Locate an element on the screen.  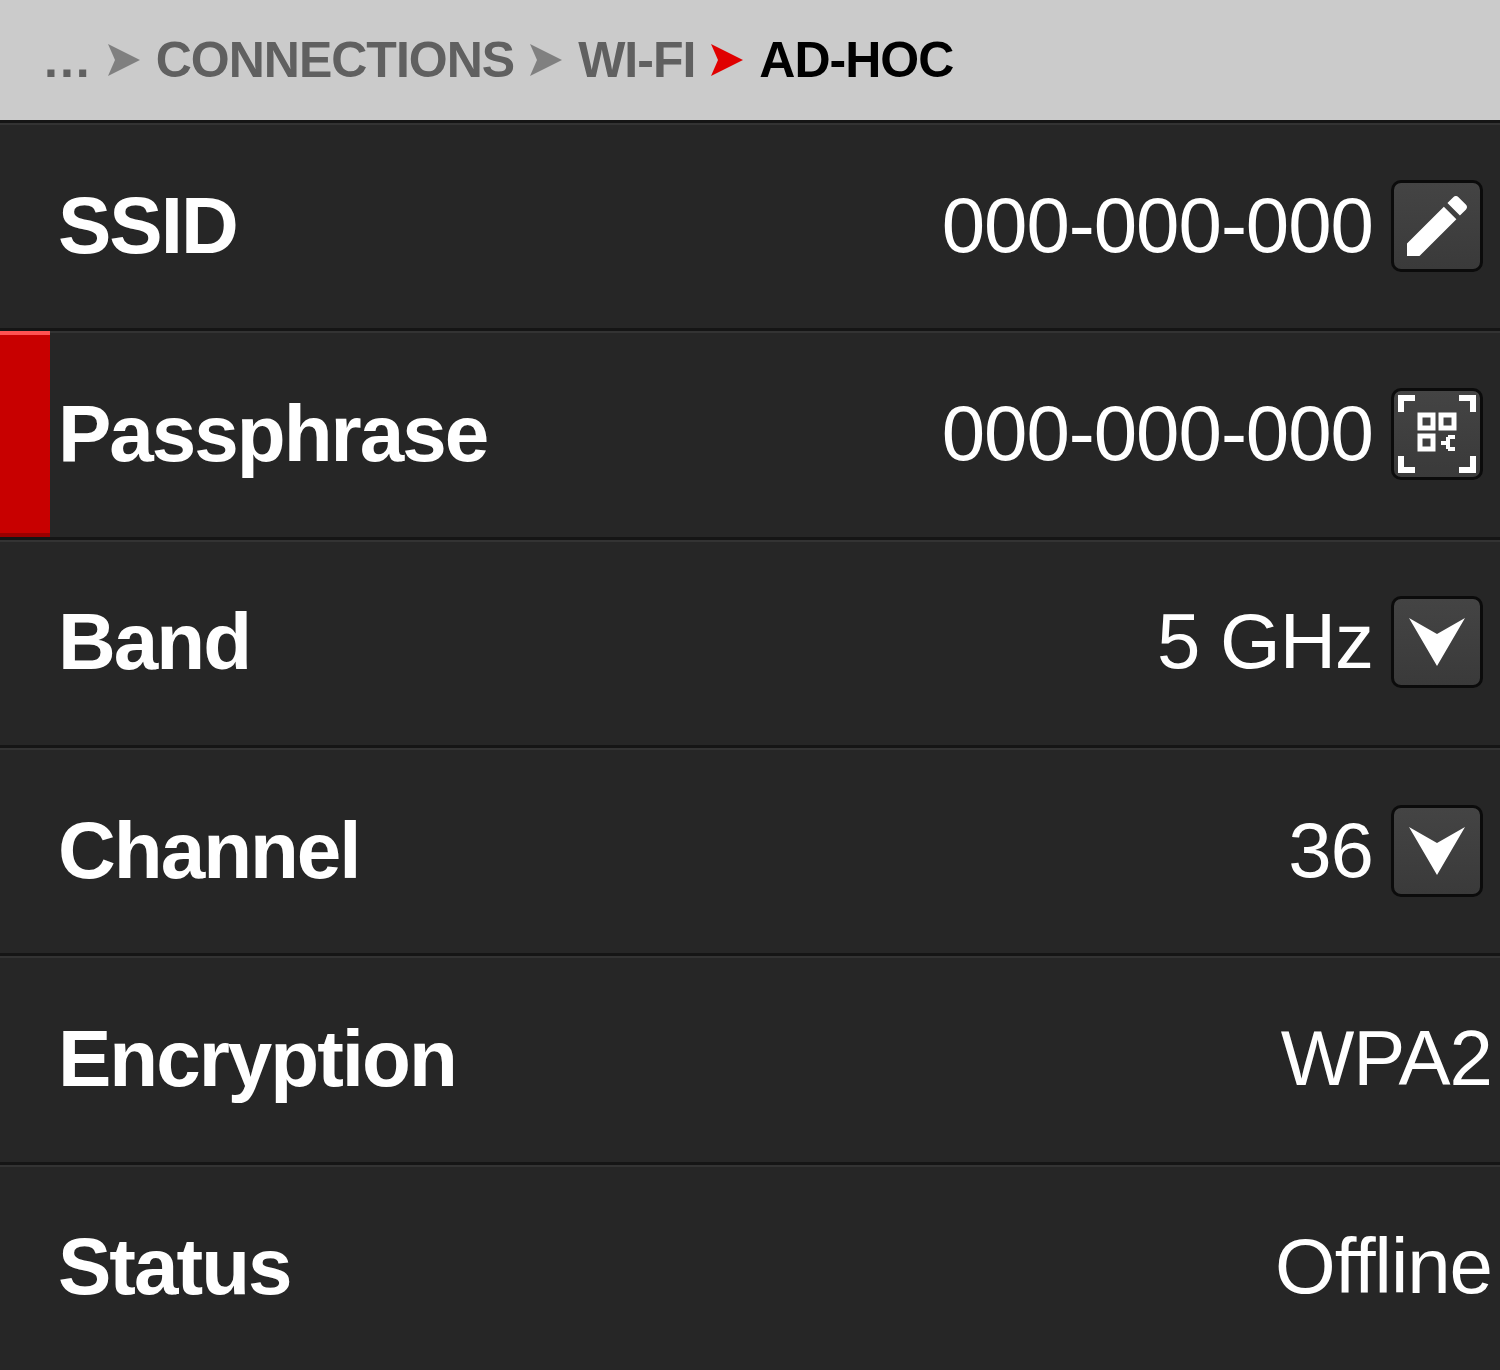
qr-scan-icon is located at coordinates (1437, 434).